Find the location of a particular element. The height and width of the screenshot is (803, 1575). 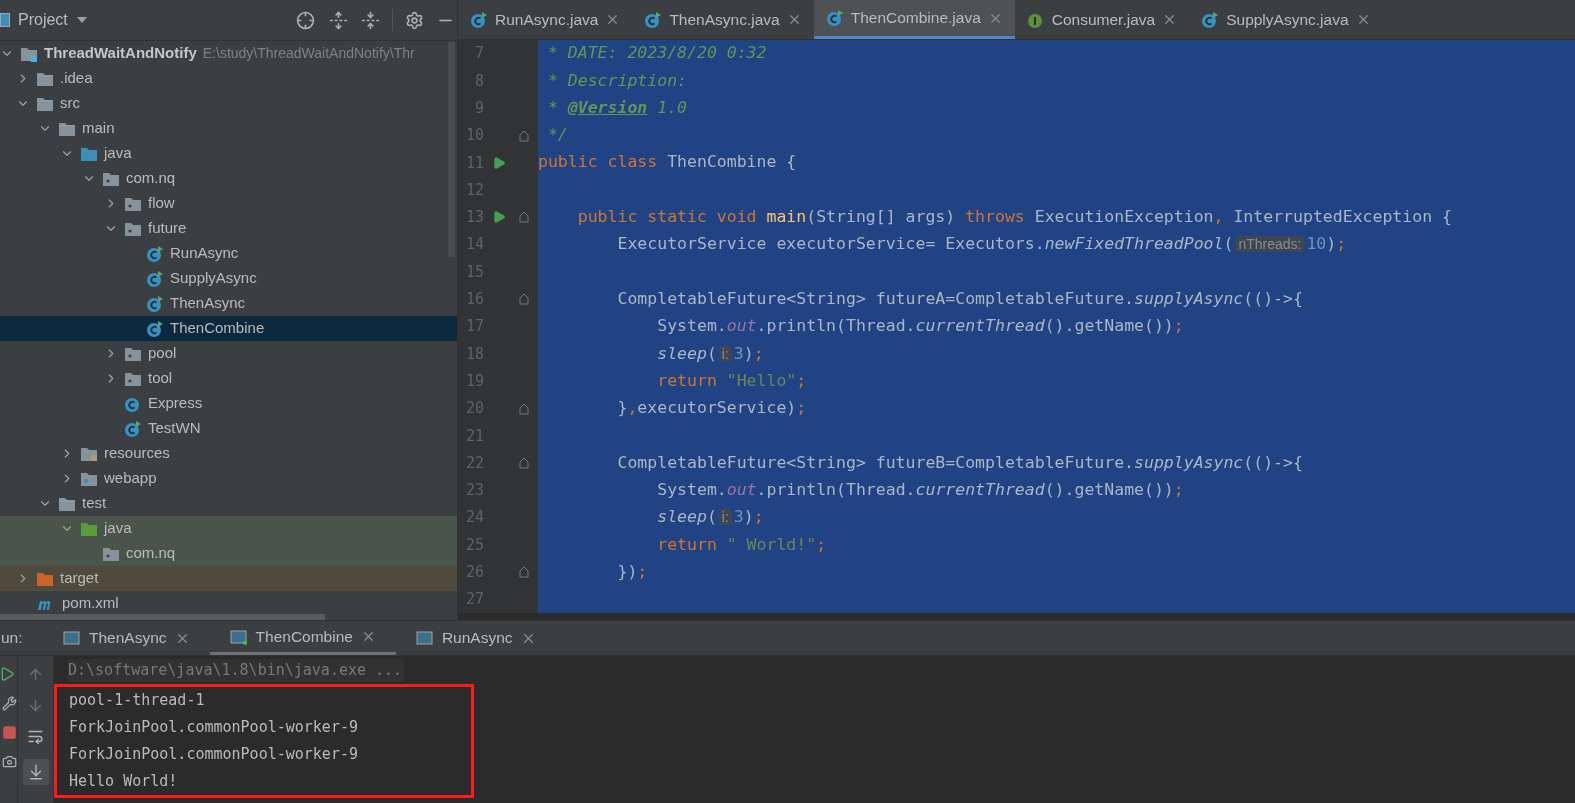

tree-item: tool is located at coordinates (228, 378).